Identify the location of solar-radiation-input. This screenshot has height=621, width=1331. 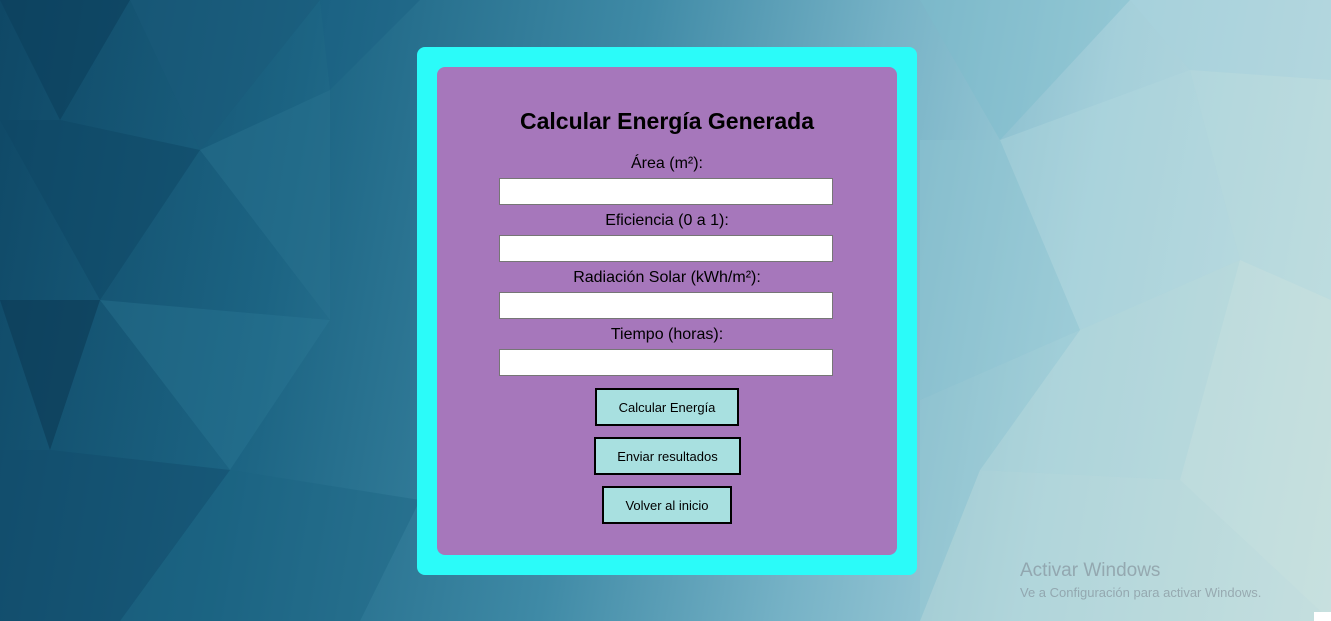
(666, 305).